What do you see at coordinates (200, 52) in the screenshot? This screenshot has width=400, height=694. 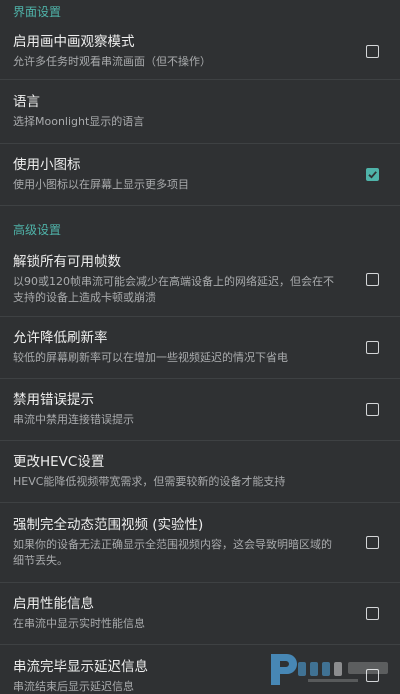 I see `setting-pip-mode: 启用画中画观察模式 允许多任务时观看串流画面（但不操作）` at bounding box center [200, 52].